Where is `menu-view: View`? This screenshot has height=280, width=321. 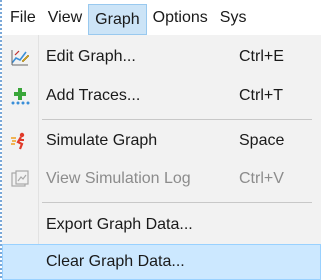
menu-view: View is located at coordinates (65, 18).